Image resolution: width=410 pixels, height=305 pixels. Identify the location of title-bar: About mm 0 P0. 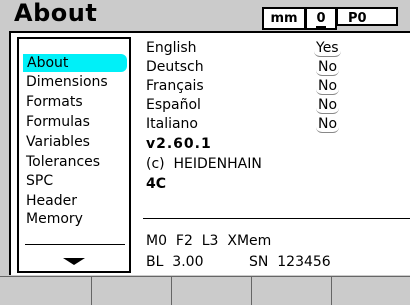
(205, 16).